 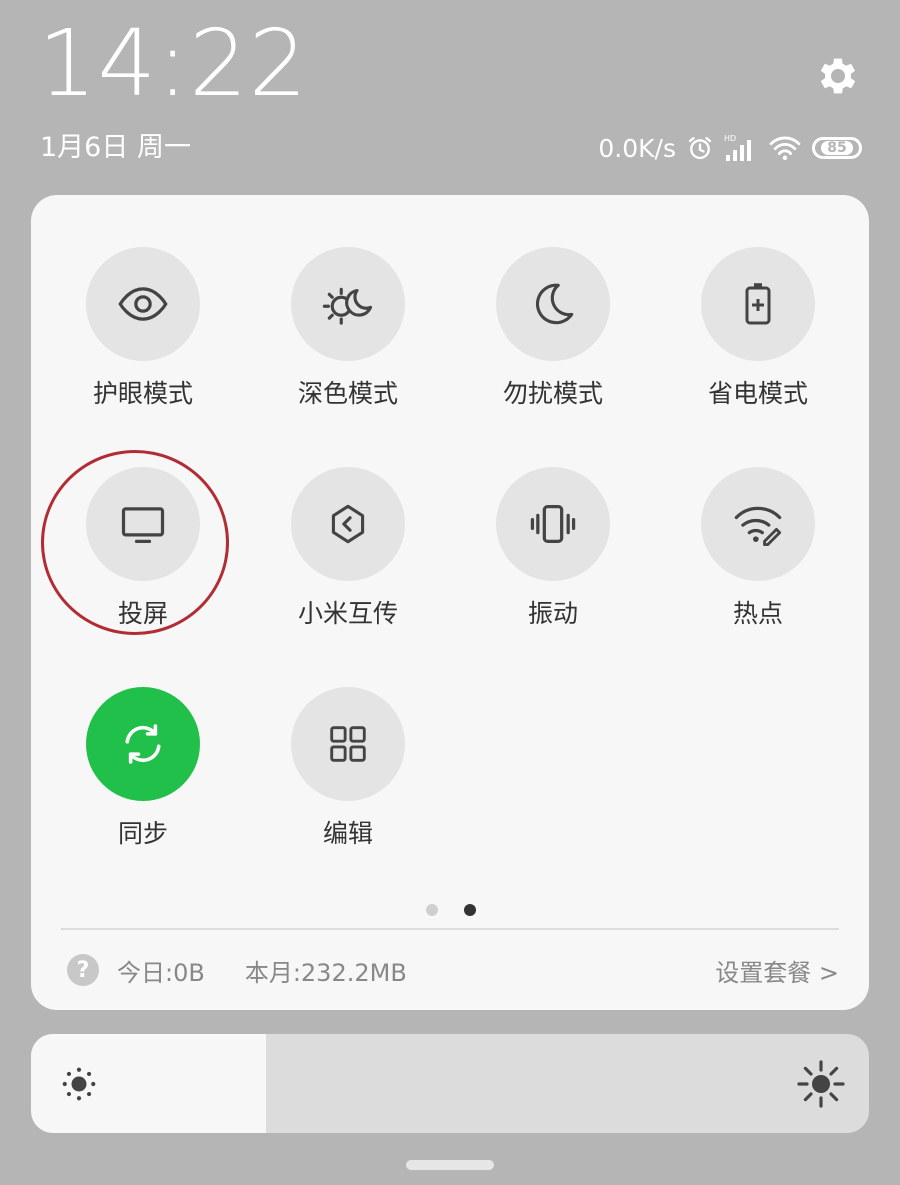 I want to click on tile-battery-saver-button, so click(x=758, y=304).